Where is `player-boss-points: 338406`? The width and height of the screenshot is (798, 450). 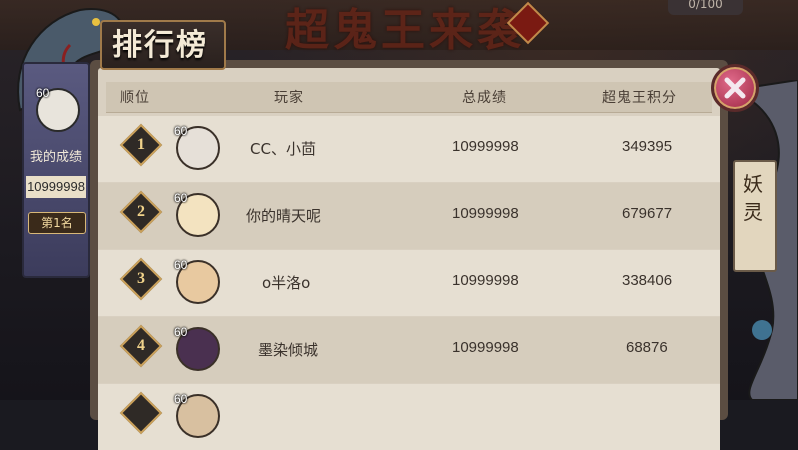 player-boss-points: 338406 is located at coordinates (647, 280).